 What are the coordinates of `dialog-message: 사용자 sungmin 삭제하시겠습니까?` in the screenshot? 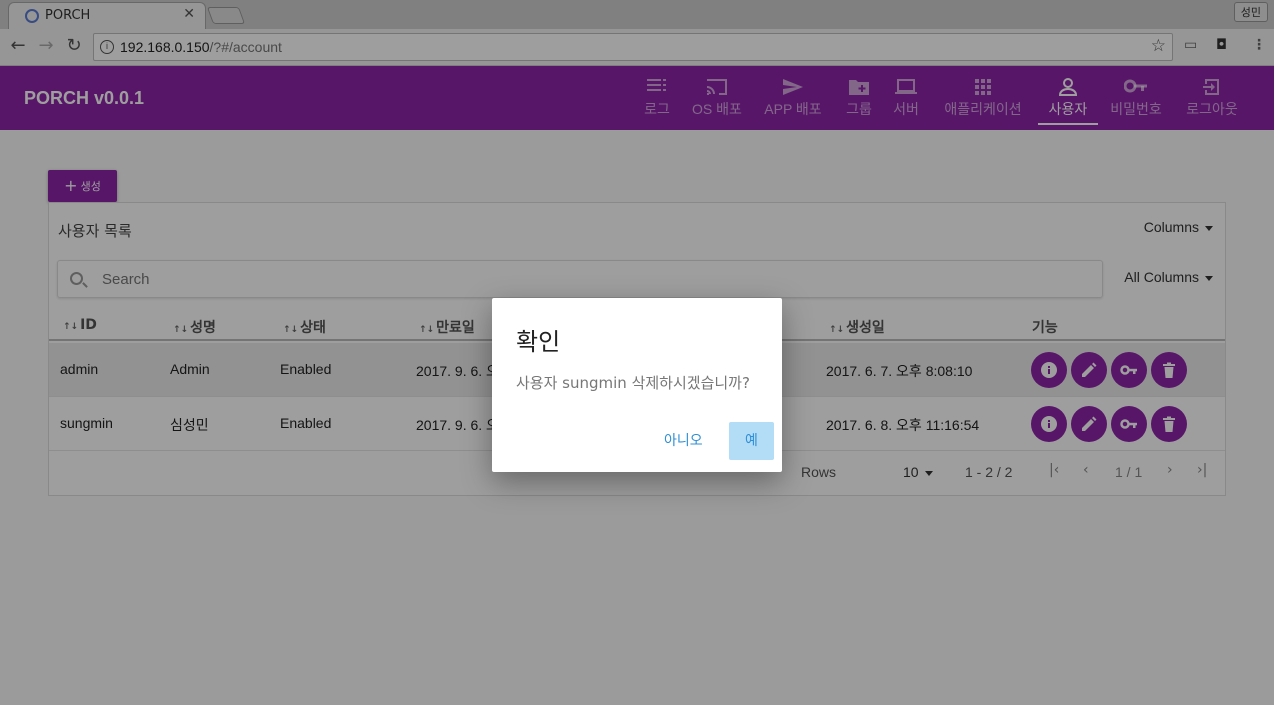 It's located at (633, 383).